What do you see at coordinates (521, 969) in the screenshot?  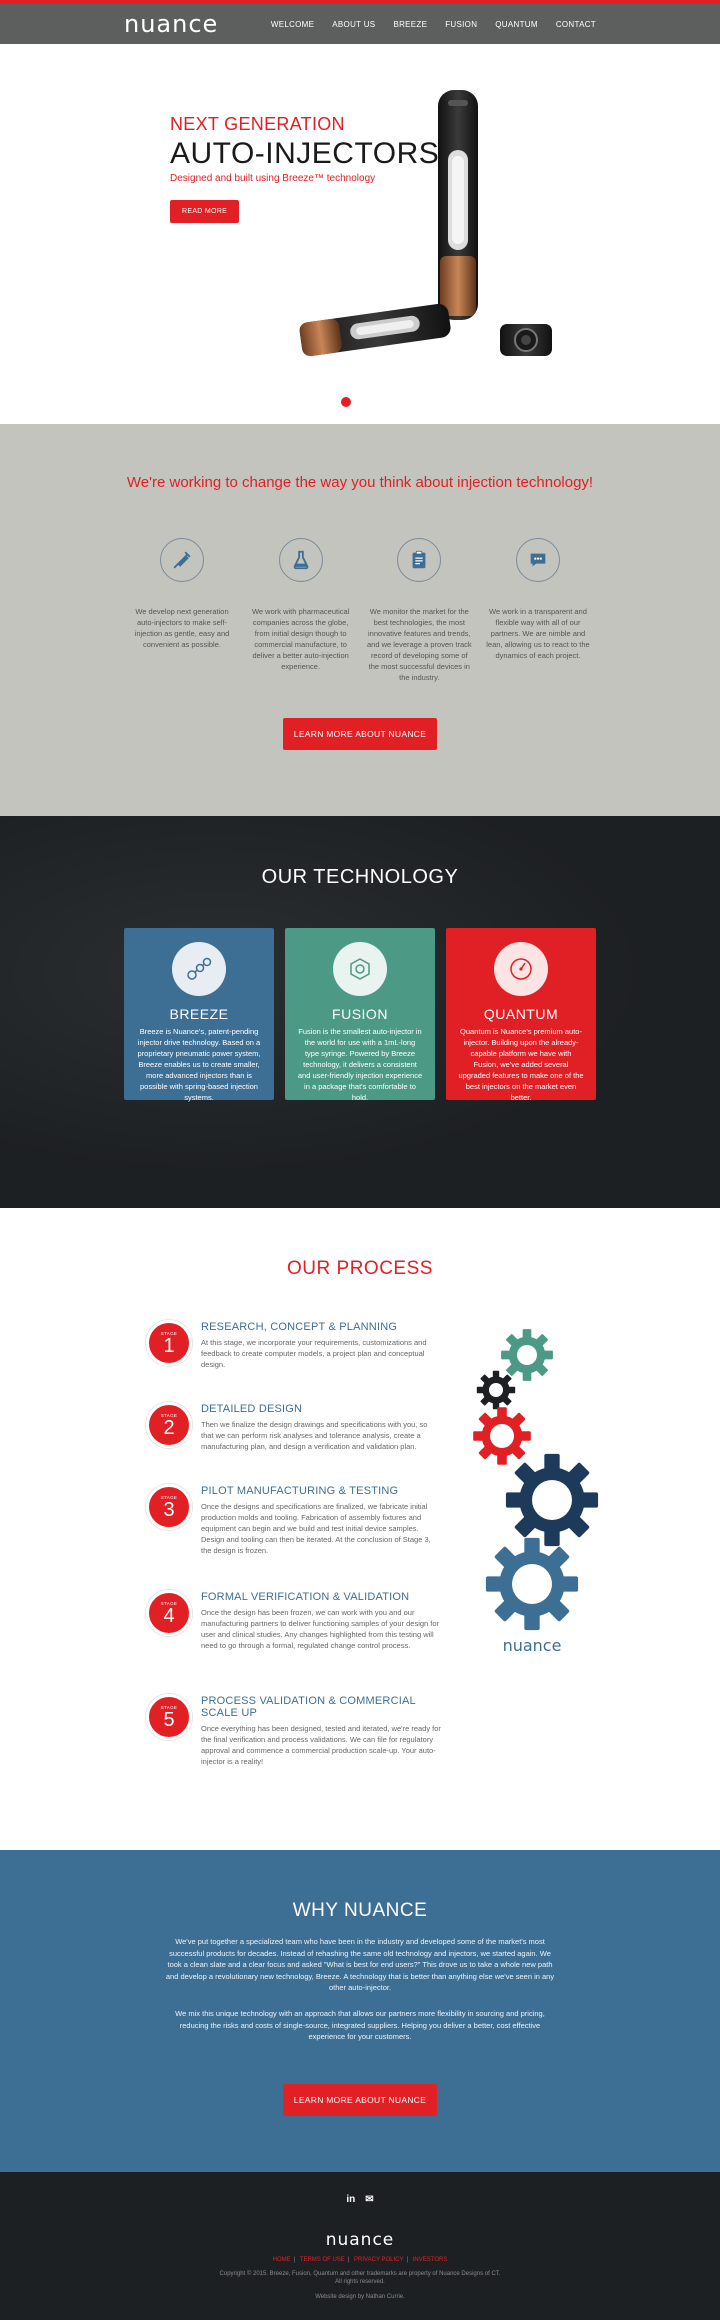 I see `gauge-icon` at bounding box center [521, 969].